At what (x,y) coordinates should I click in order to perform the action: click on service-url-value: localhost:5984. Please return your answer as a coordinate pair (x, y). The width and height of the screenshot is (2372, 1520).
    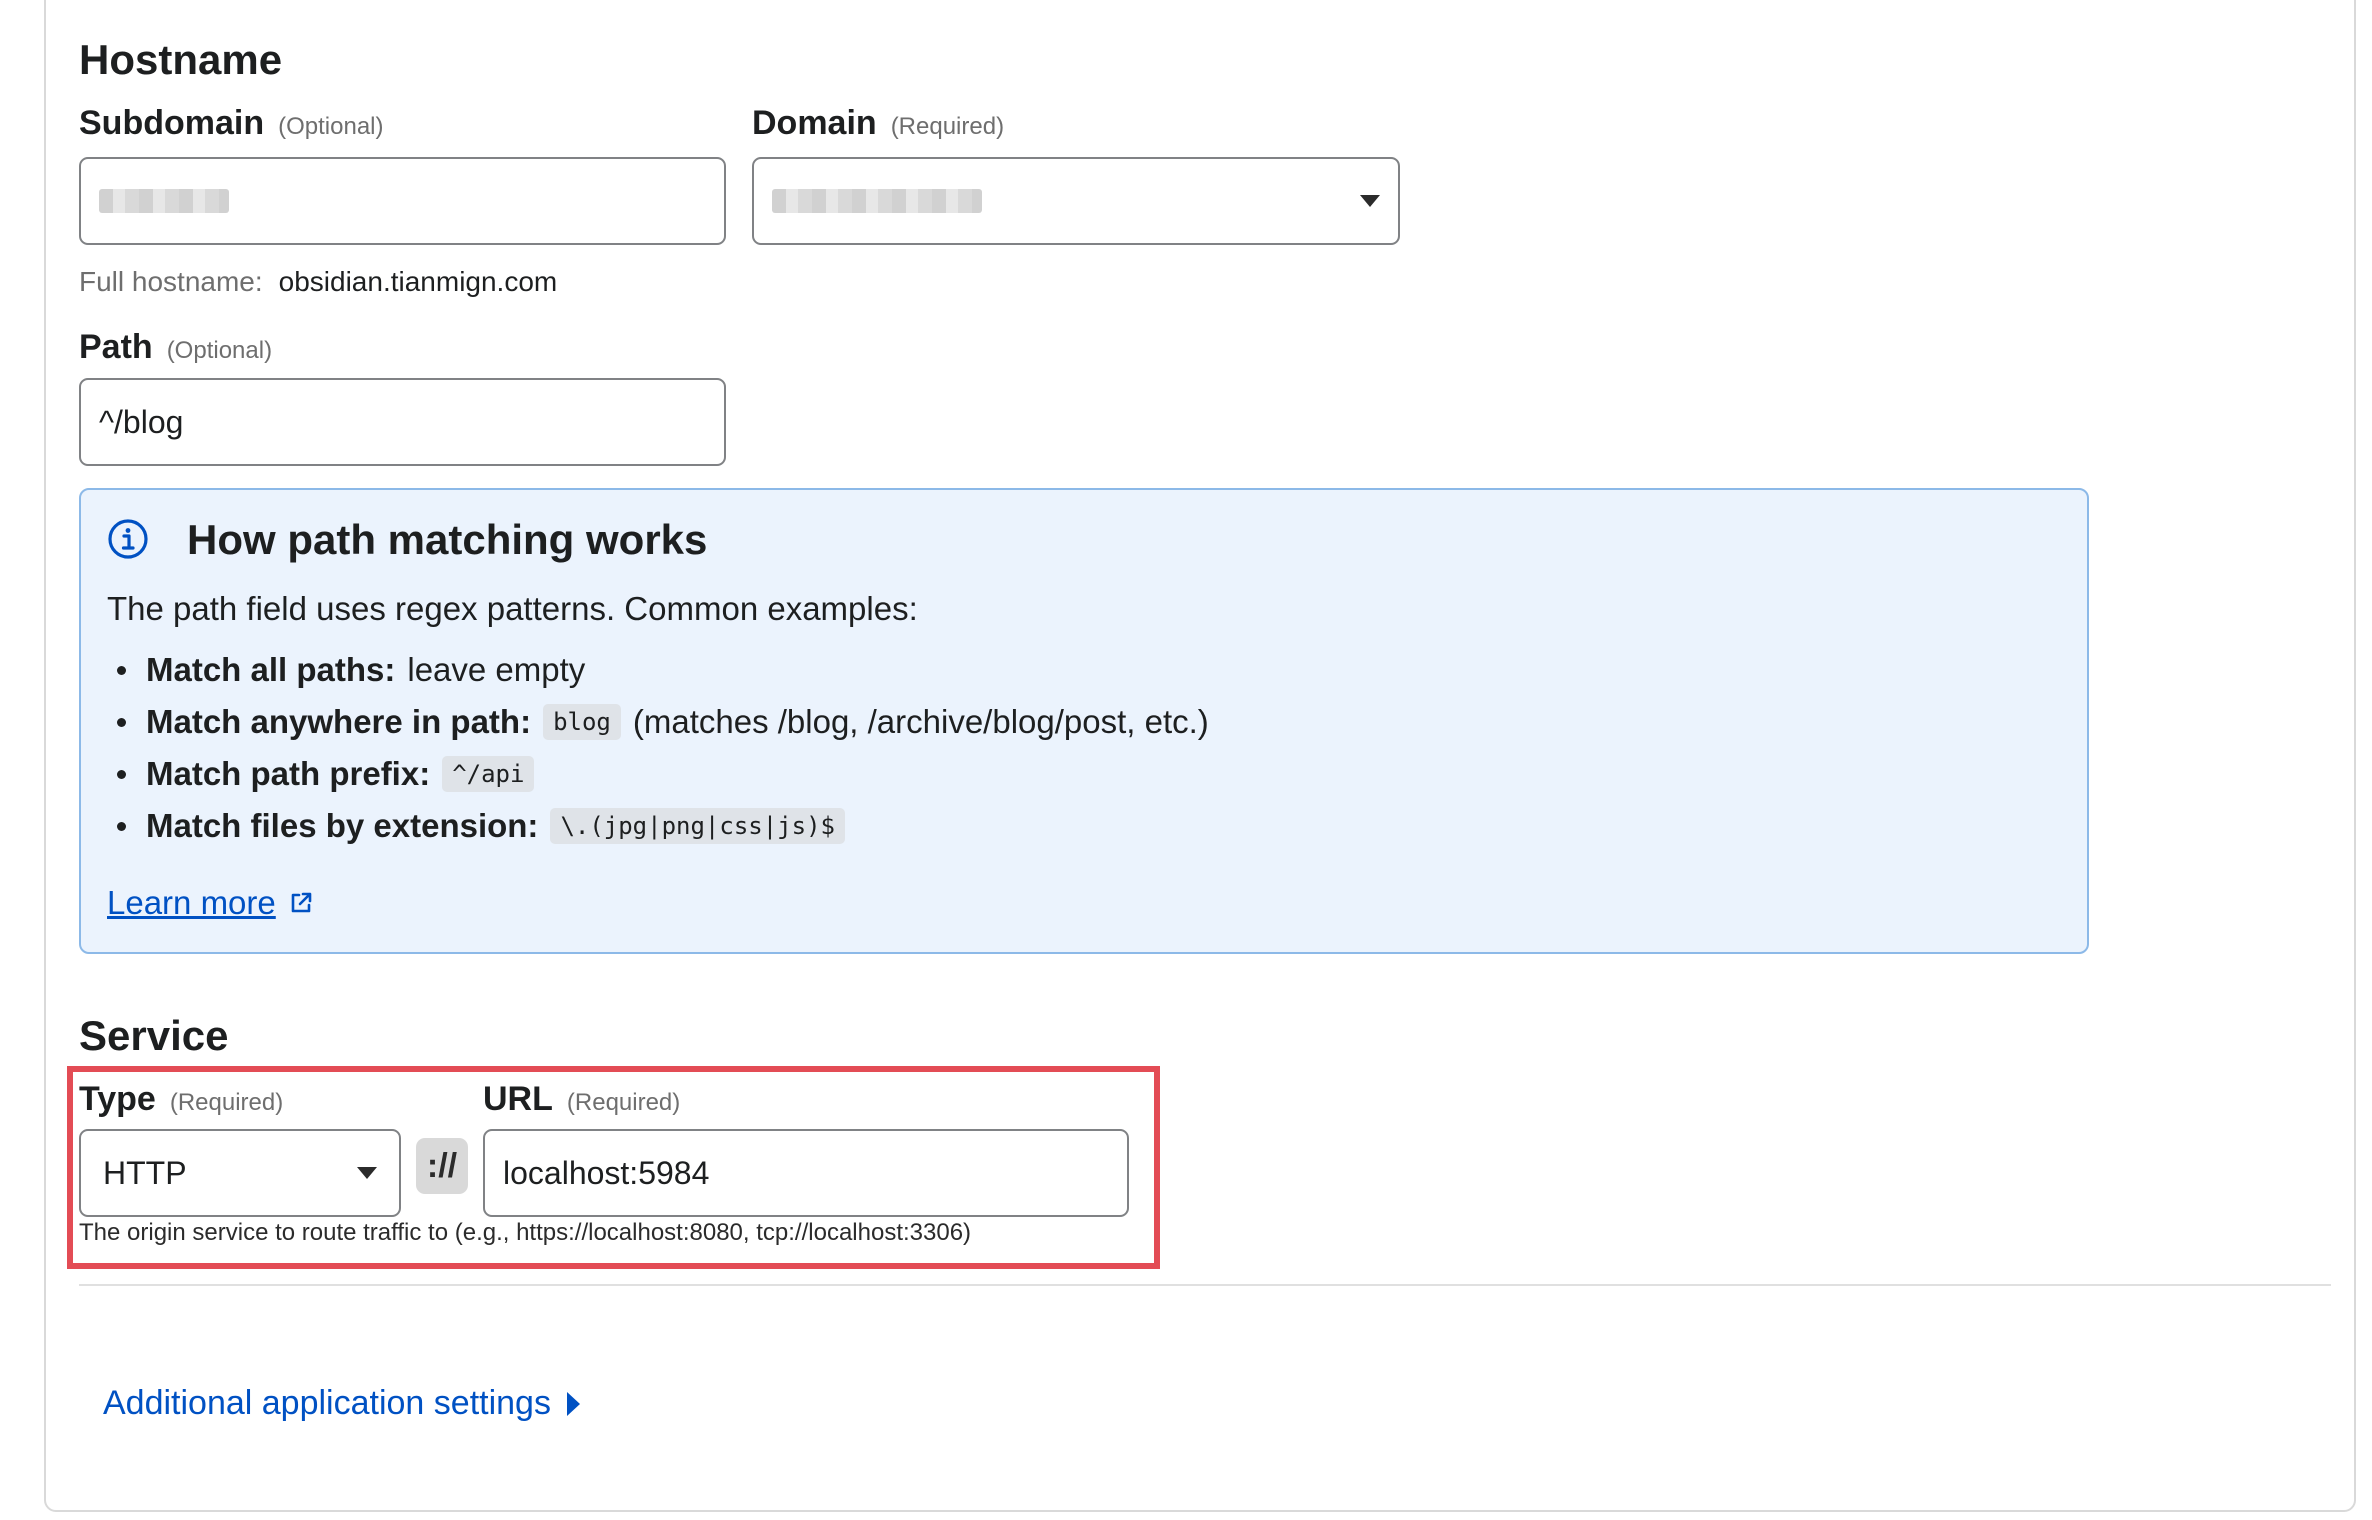
    Looking at the image, I should click on (606, 1172).